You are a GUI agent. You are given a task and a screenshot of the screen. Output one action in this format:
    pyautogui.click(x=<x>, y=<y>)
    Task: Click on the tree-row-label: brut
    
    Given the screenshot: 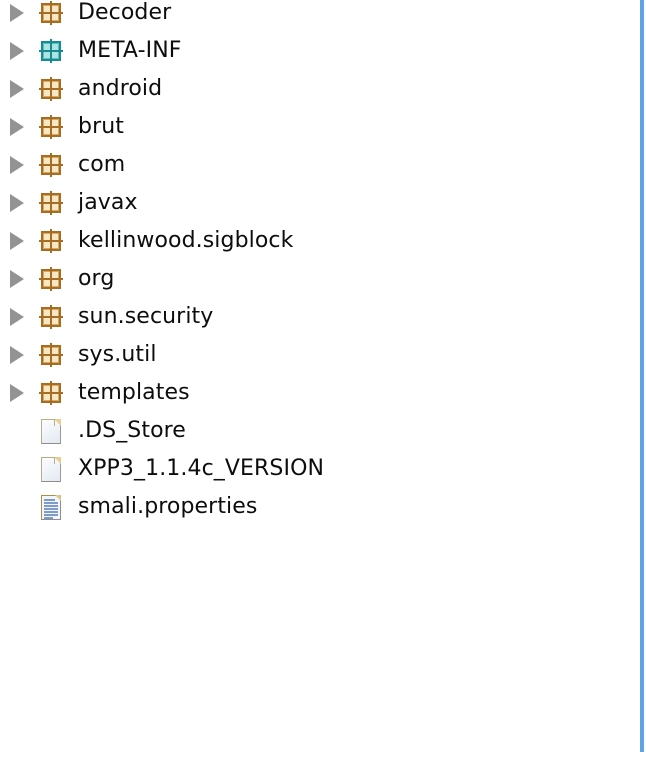 What is the action you would take?
    pyautogui.click(x=101, y=126)
    